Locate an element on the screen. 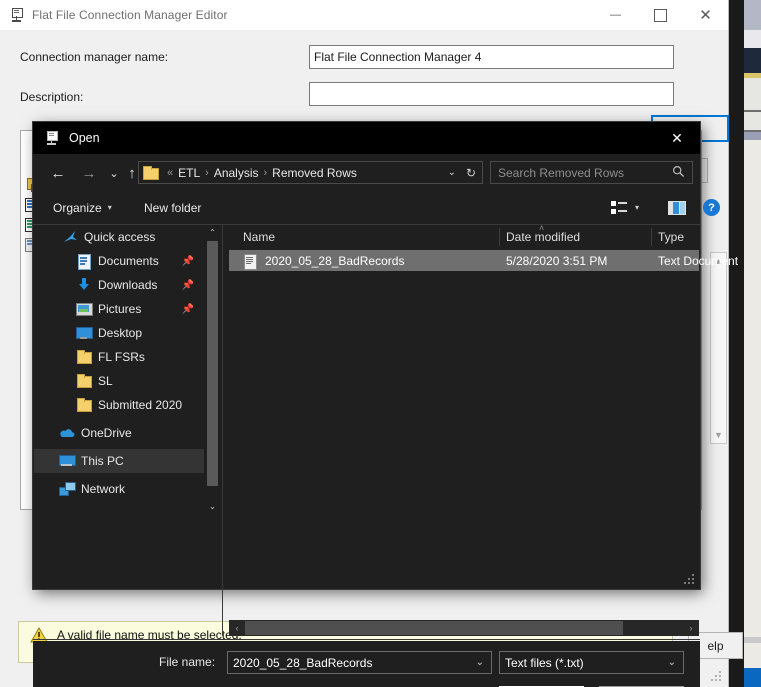  minimize-button: — is located at coordinates (615, 15).